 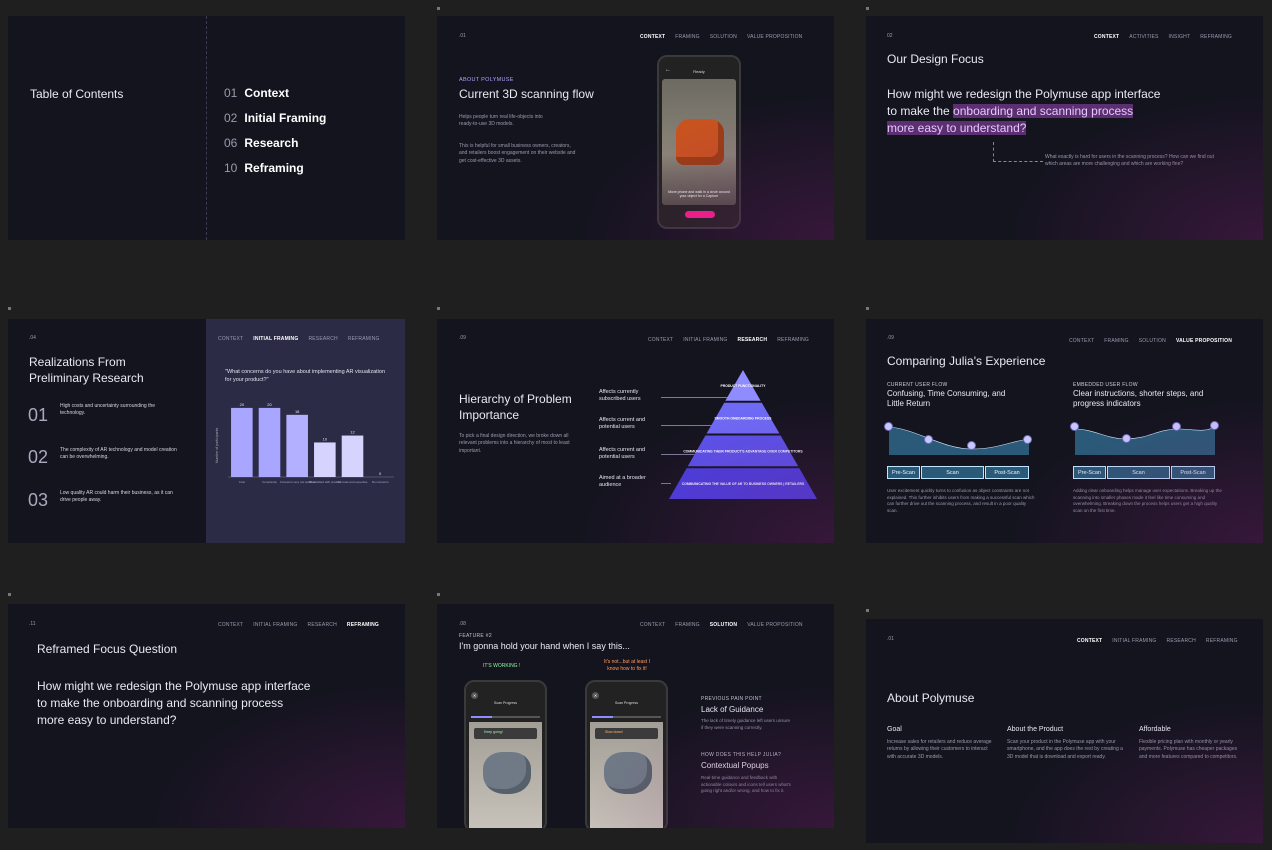 What do you see at coordinates (1143, 37) in the screenshot?
I see `nav-activities: ACTIVITIES` at bounding box center [1143, 37].